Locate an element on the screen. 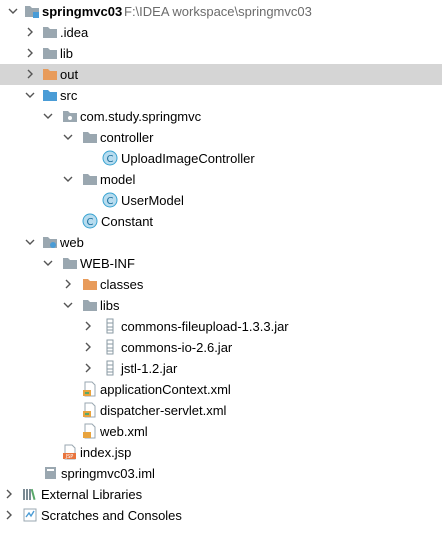 This screenshot has height=537, width=442. tree-node-lib: lib is located at coordinates (221, 53).